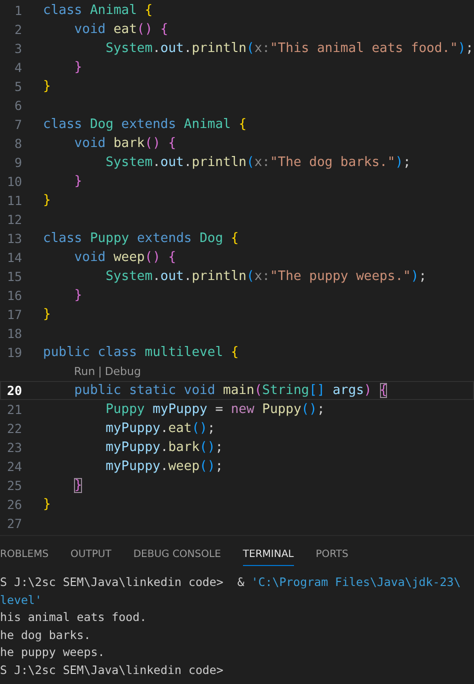 The width and height of the screenshot is (474, 684). I want to click on line-number: 10, so click(14, 182).